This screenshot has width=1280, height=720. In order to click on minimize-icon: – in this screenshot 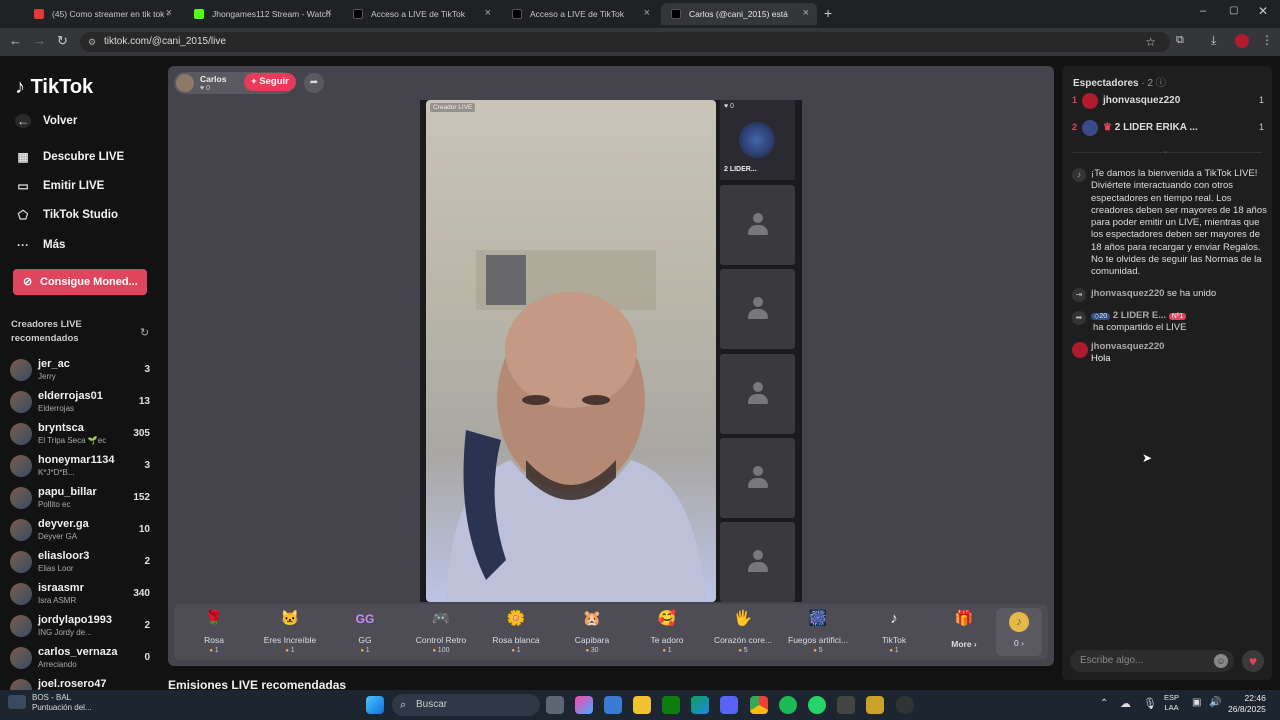, I will do `click(1203, 11)`.